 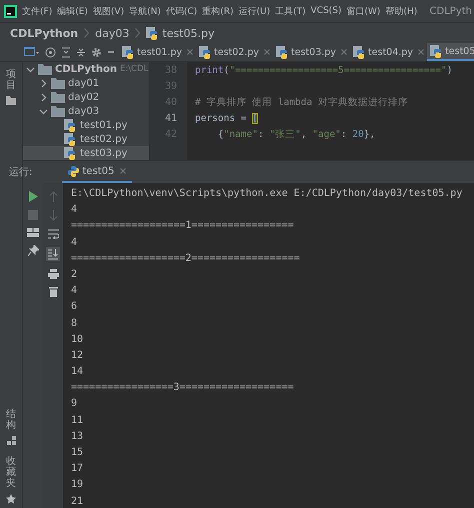 I want to click on layout-icon, so click(x=33, y=232).